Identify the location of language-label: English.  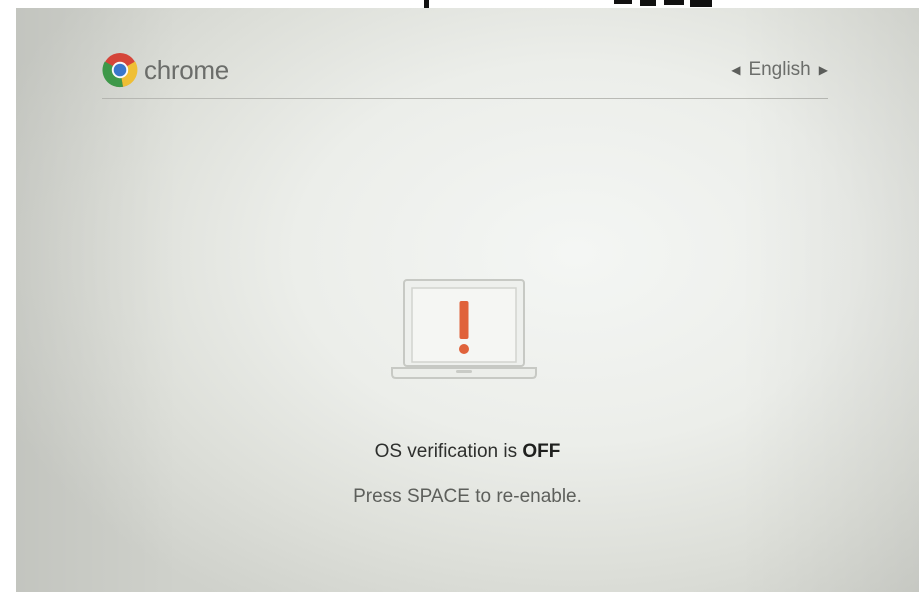
(779, 70).